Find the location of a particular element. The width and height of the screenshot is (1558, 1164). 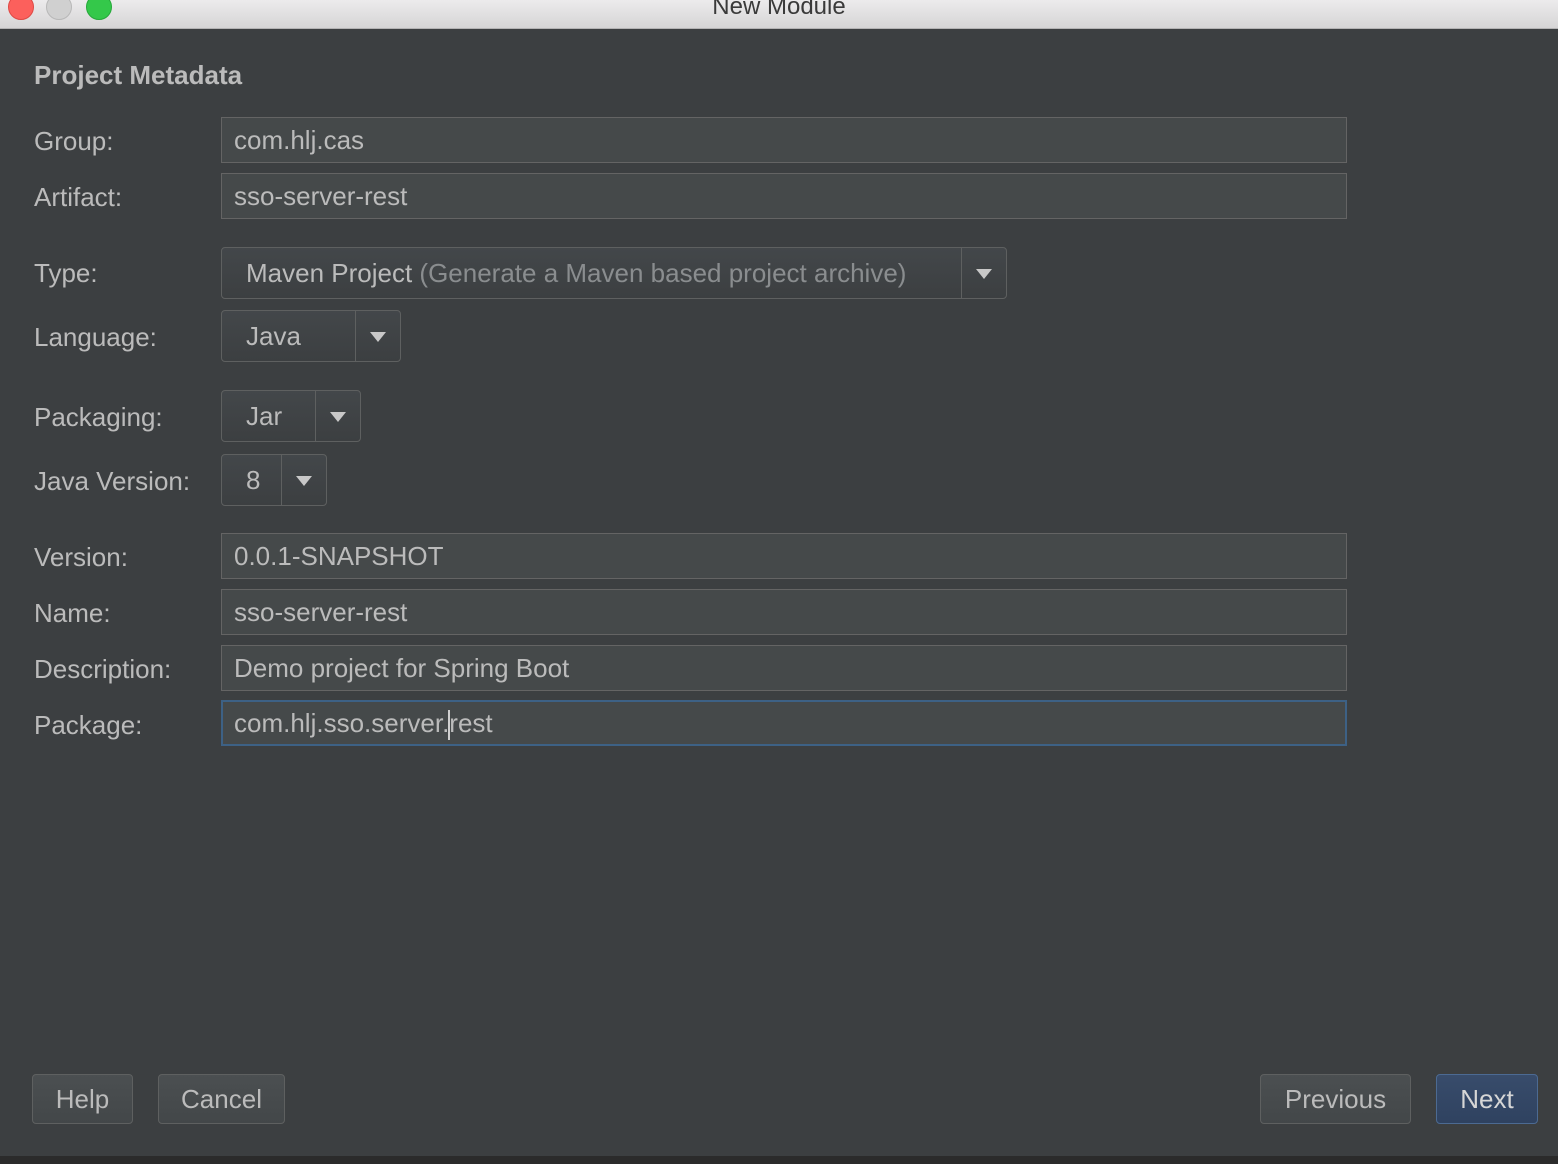

java-version-value: 8 is located at coordinates (253, 480).